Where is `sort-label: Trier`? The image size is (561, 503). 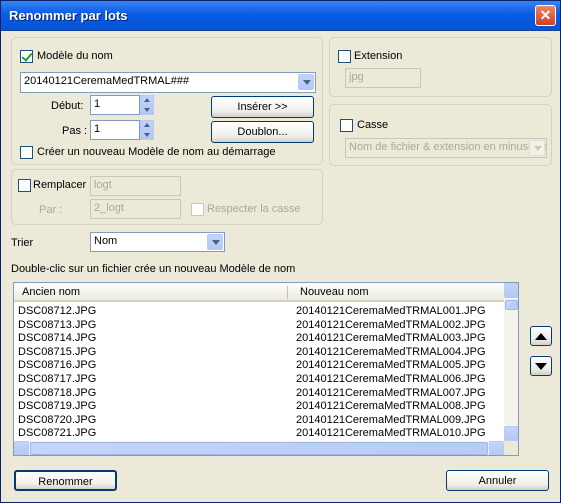
sort-label: Trier is located at coordinates (22, 243).